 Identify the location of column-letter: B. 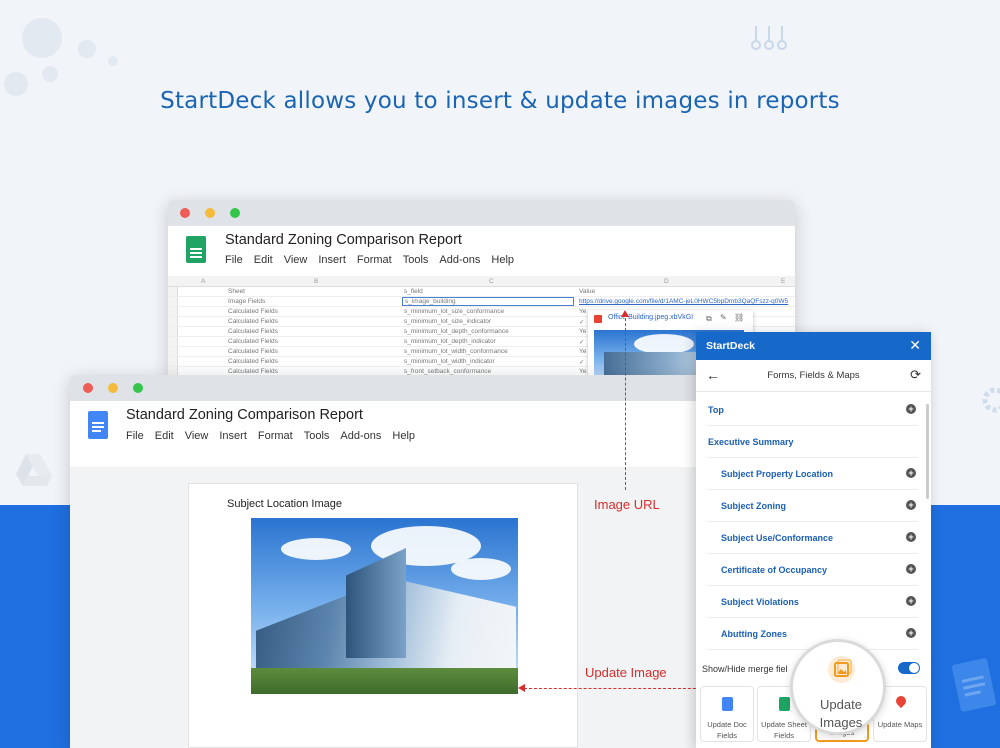
(316, 281).